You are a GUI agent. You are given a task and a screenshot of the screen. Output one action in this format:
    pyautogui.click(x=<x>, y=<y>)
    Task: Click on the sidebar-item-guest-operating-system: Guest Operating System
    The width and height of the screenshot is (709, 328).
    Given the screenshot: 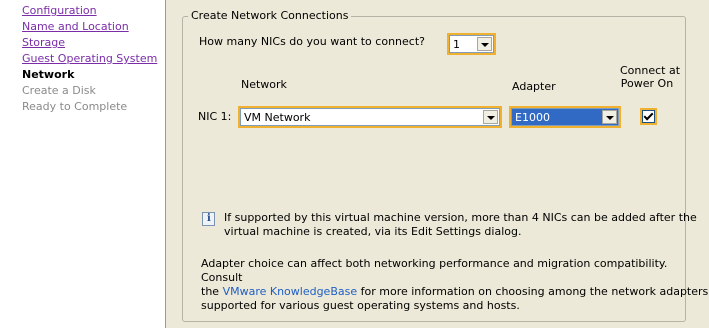 What is the action you would take?
    pyautogui.click(x=89, y=58)
    